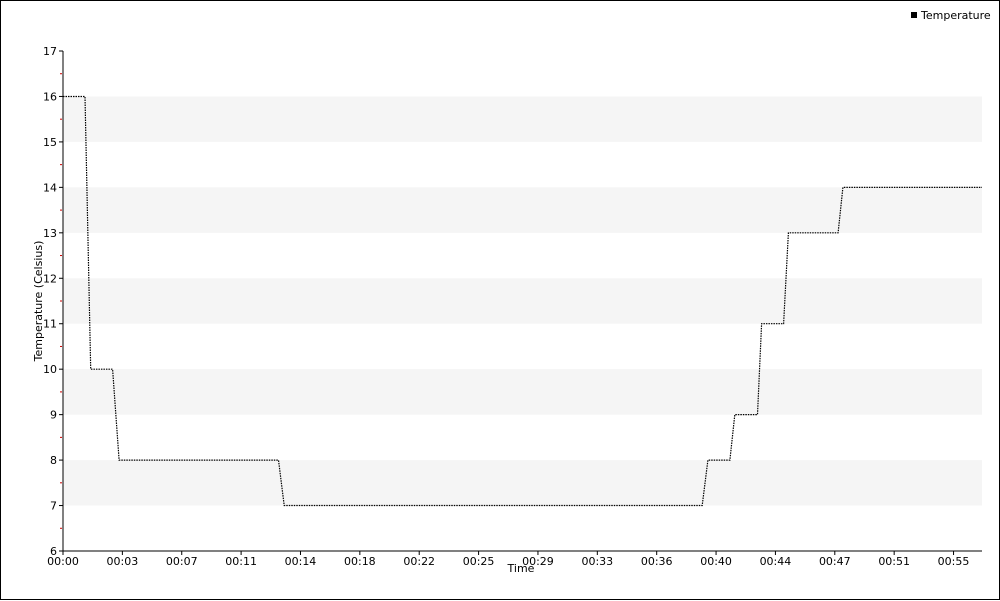 This screenshot has width=1000, height=601. I want to click on x-tick-label: 00:51, so click(894, 561).